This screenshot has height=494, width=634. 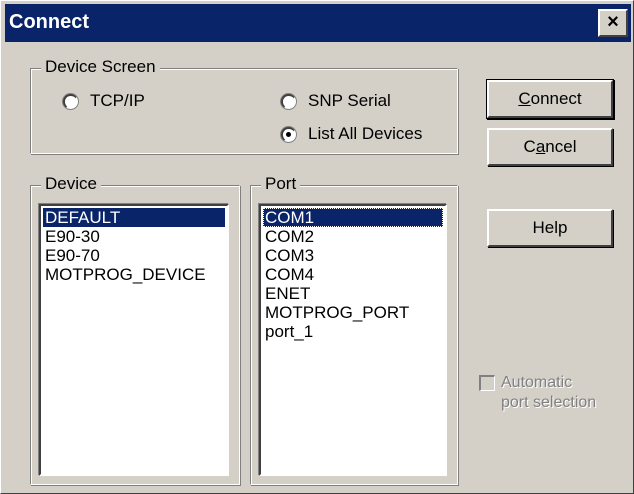 I want to click on cancel-label-post: ncel, so click(x=561, y=146).